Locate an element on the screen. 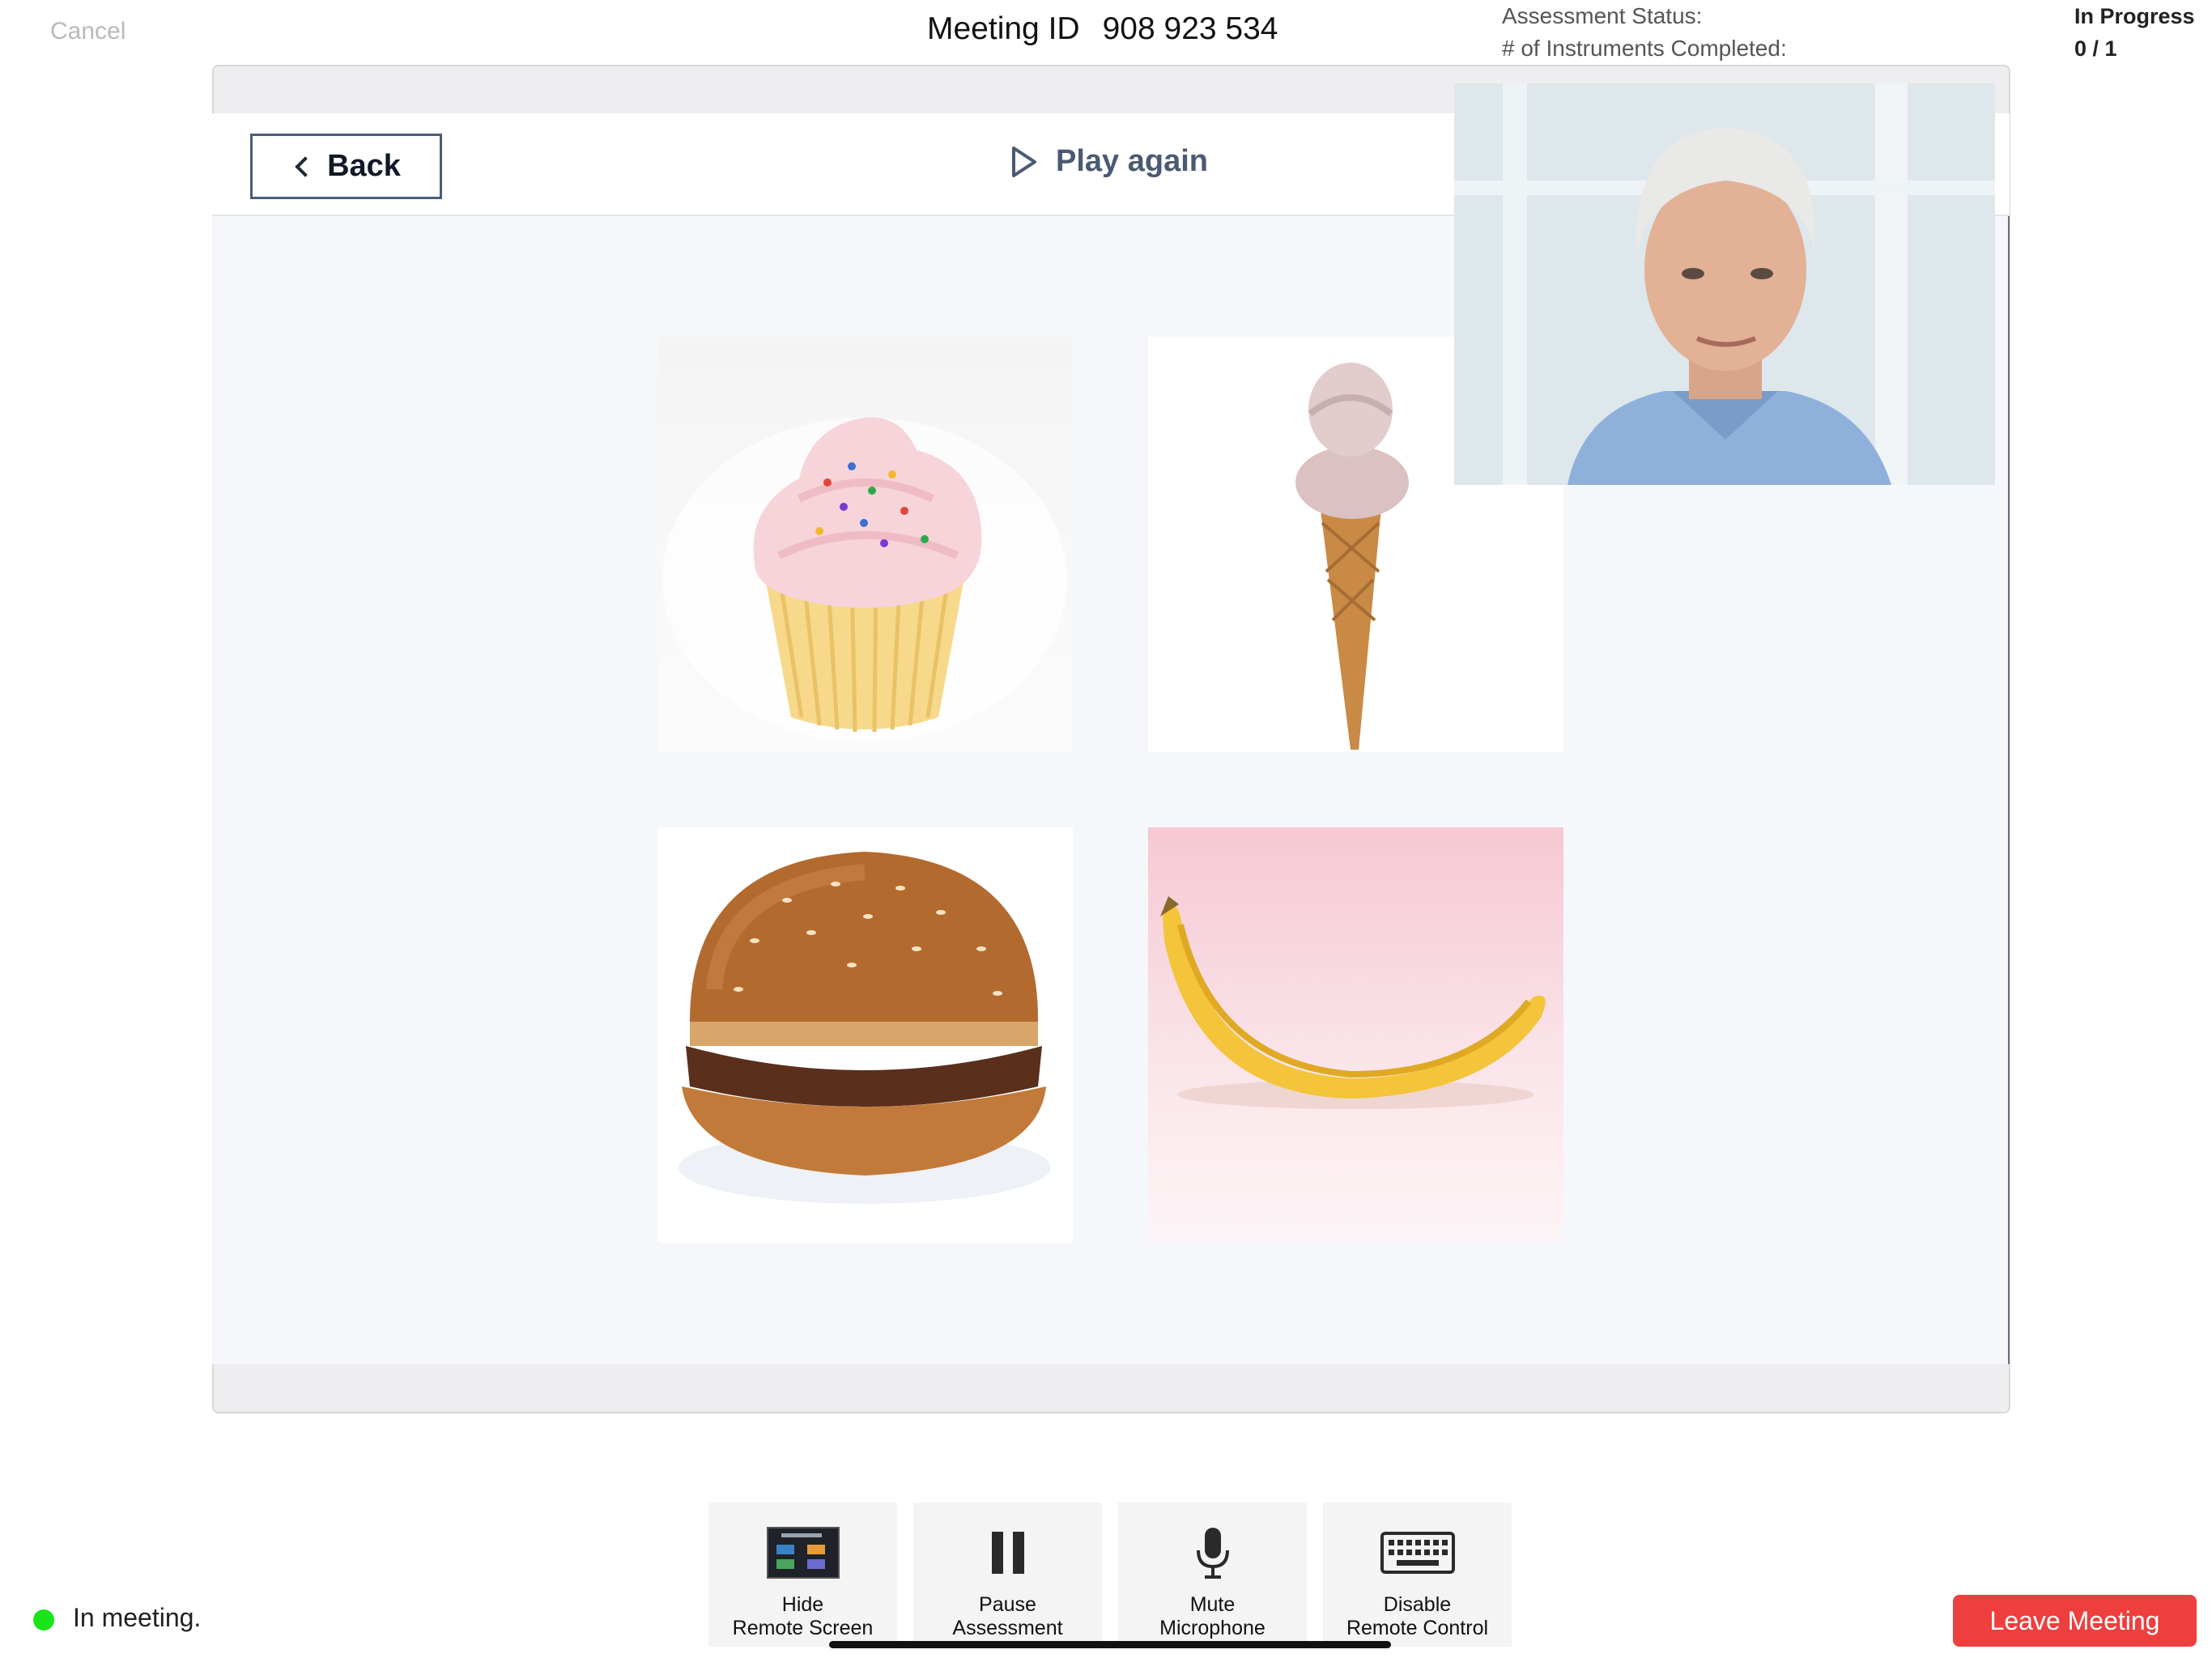 The image size is (2212, 1658). meeting-id-value: 908 923 534 is located at coordinates (1190, 28).